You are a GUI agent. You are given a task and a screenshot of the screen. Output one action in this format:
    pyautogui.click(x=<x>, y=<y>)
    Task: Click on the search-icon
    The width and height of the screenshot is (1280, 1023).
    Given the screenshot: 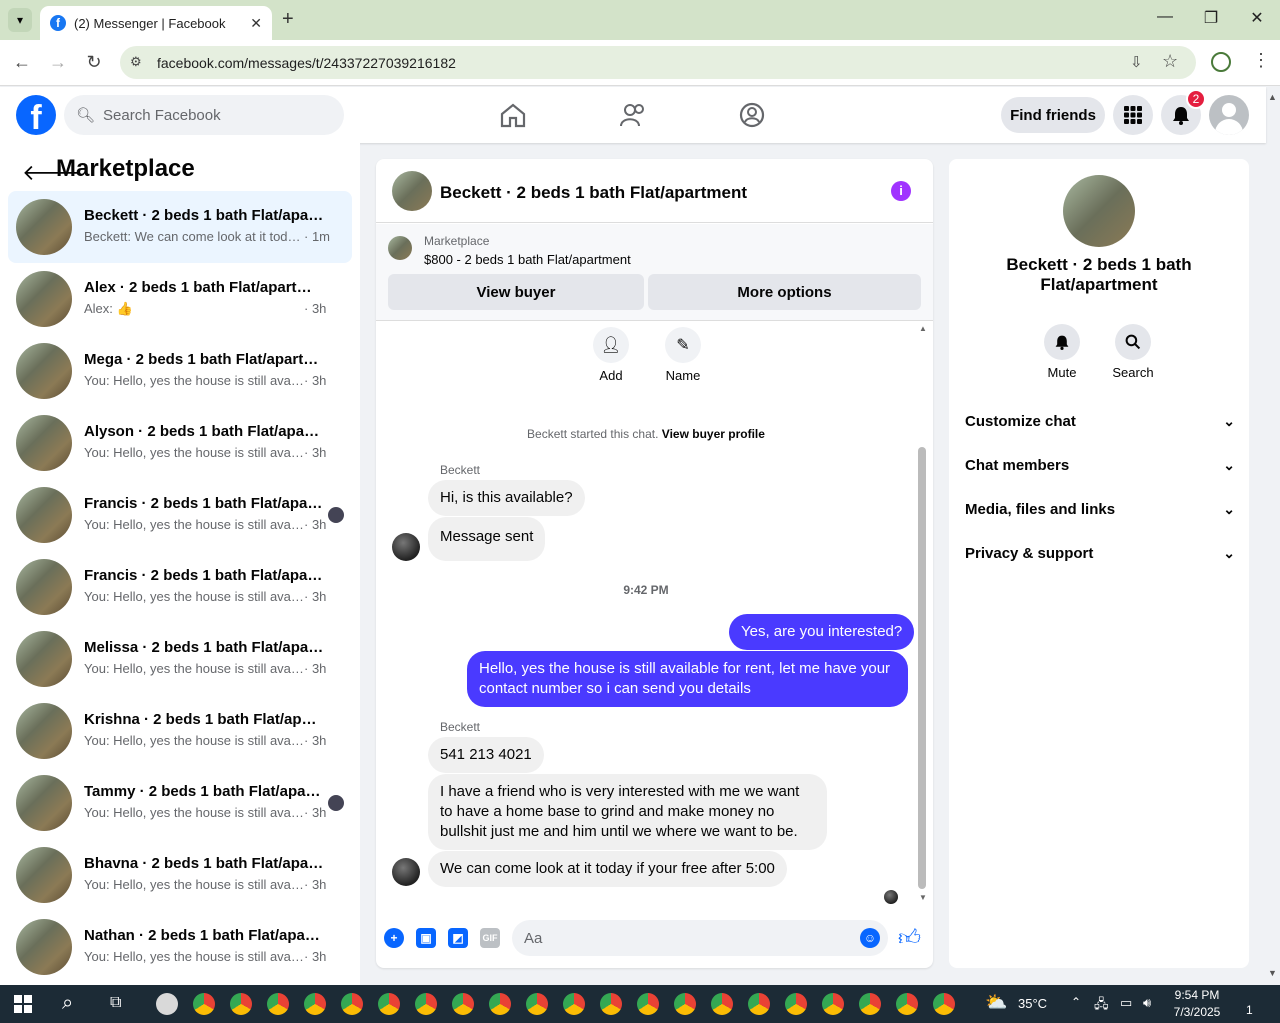 What is the action you would take?
    pyautogui.click(x=1133, y=342)
    